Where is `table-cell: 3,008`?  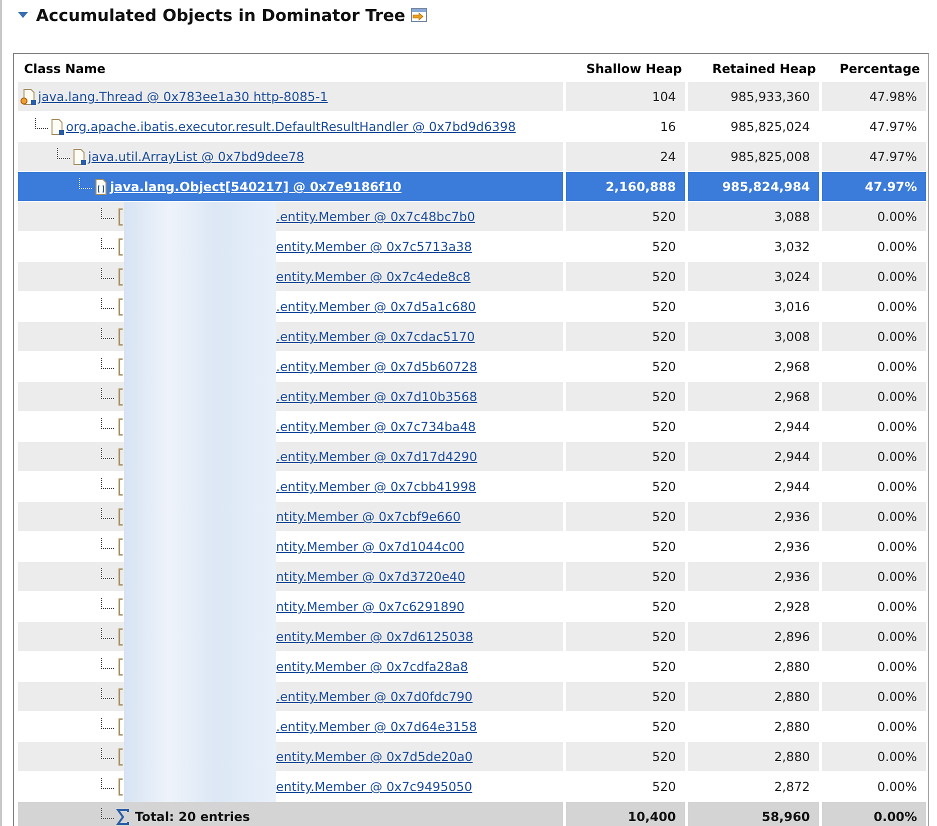 table-cell: 3,008 is located at coordinates (755, 337).